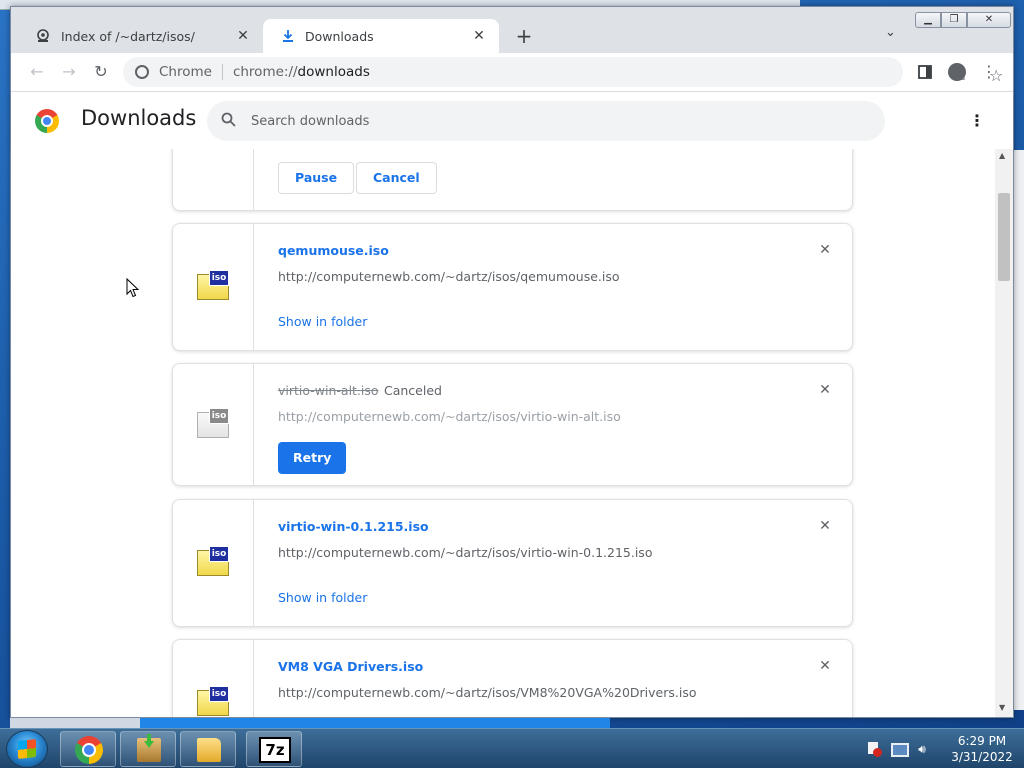 This screenshot has width=1024, height=768. I want to click on tab-downloads: Downloads ✕, so click(381, 36).